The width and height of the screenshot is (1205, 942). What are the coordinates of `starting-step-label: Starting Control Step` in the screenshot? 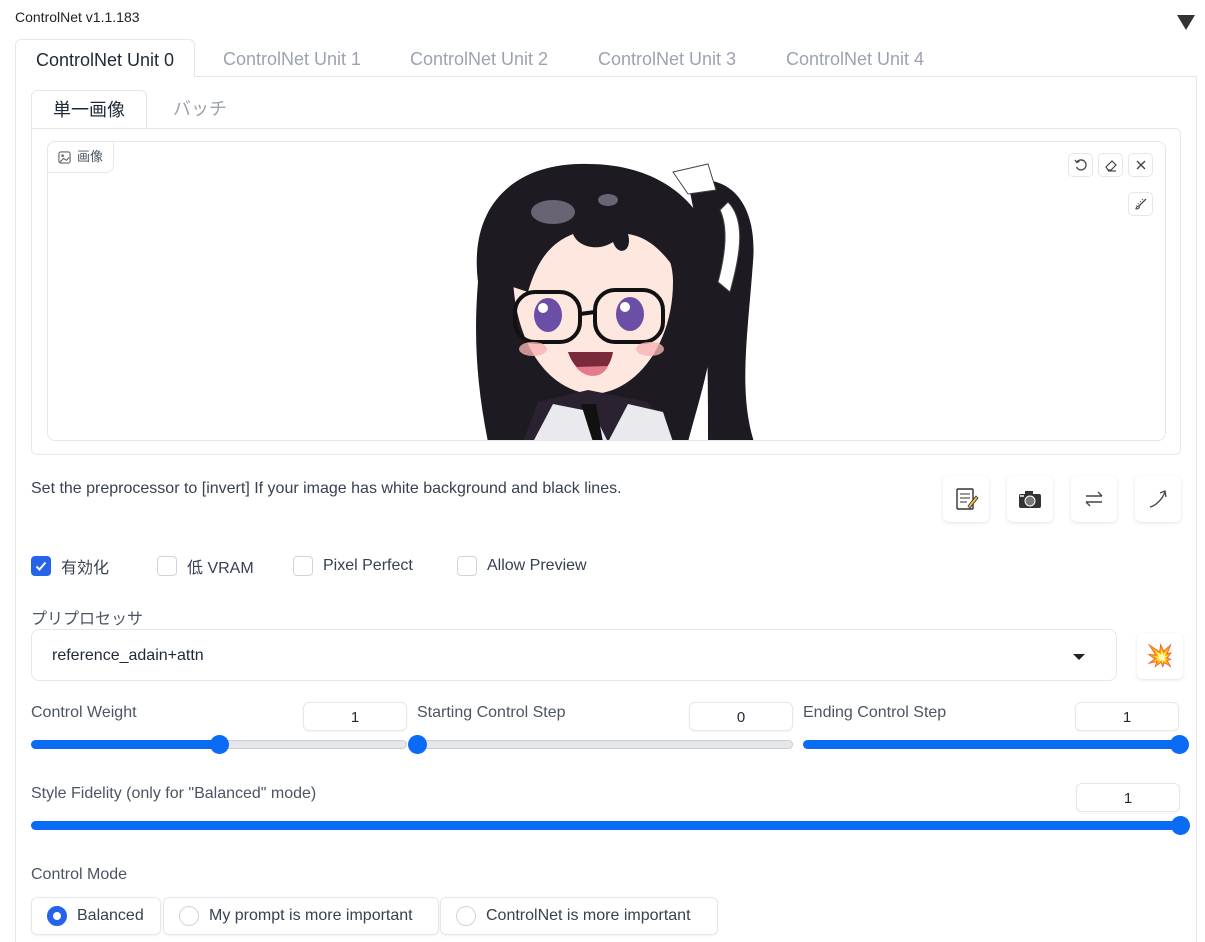 It's located at (491, 712).